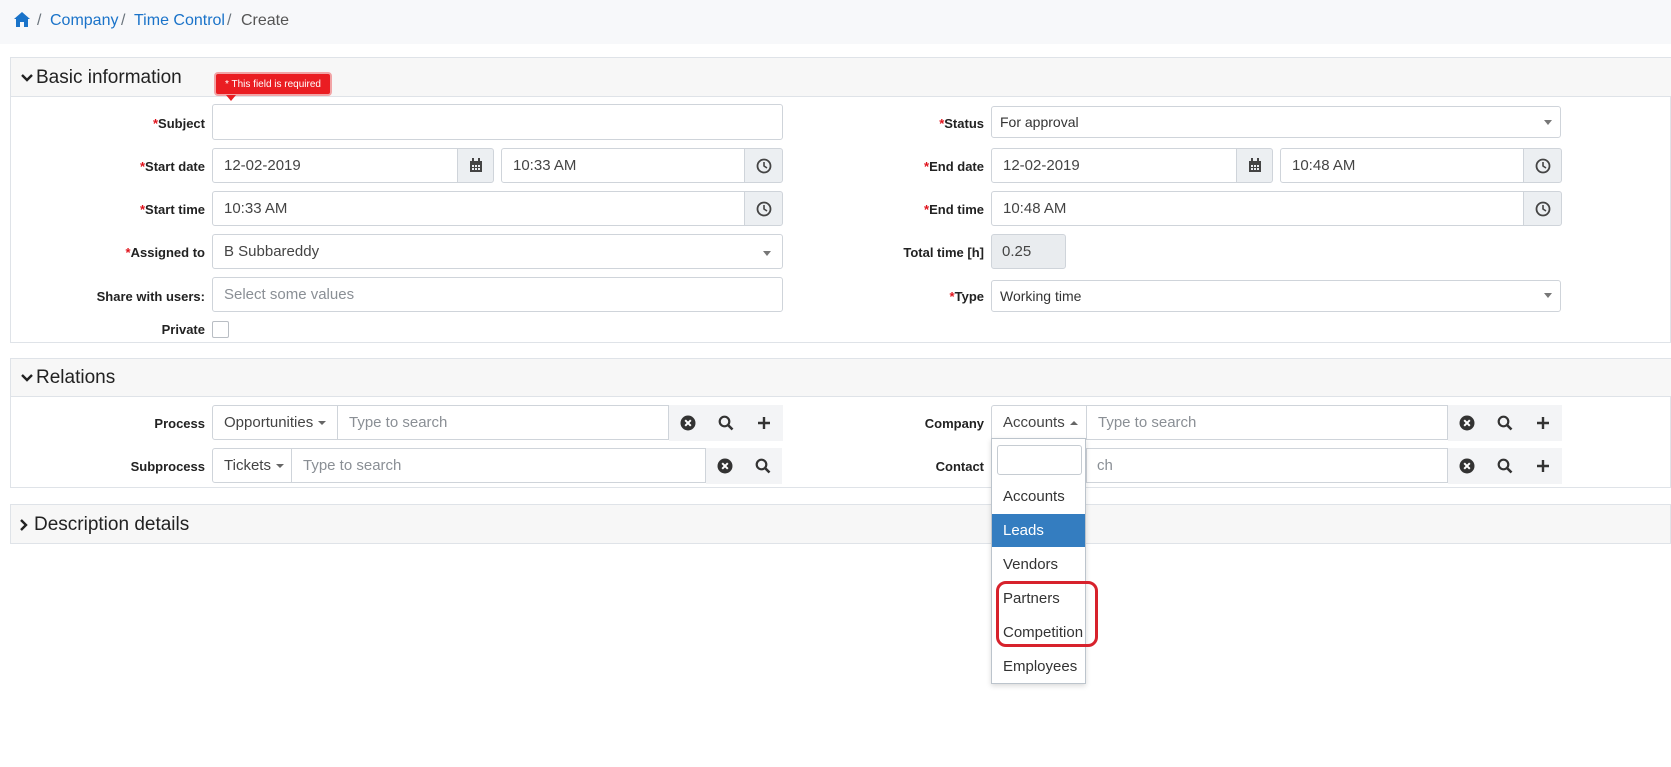 This screenshot has height=767, width=1671. I want to click on company-label: Company, so click(954, 423).